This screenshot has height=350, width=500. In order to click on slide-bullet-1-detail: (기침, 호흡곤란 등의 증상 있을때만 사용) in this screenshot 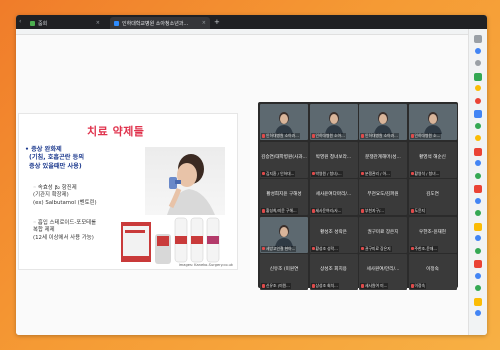, I will do `click(56, 162)`.